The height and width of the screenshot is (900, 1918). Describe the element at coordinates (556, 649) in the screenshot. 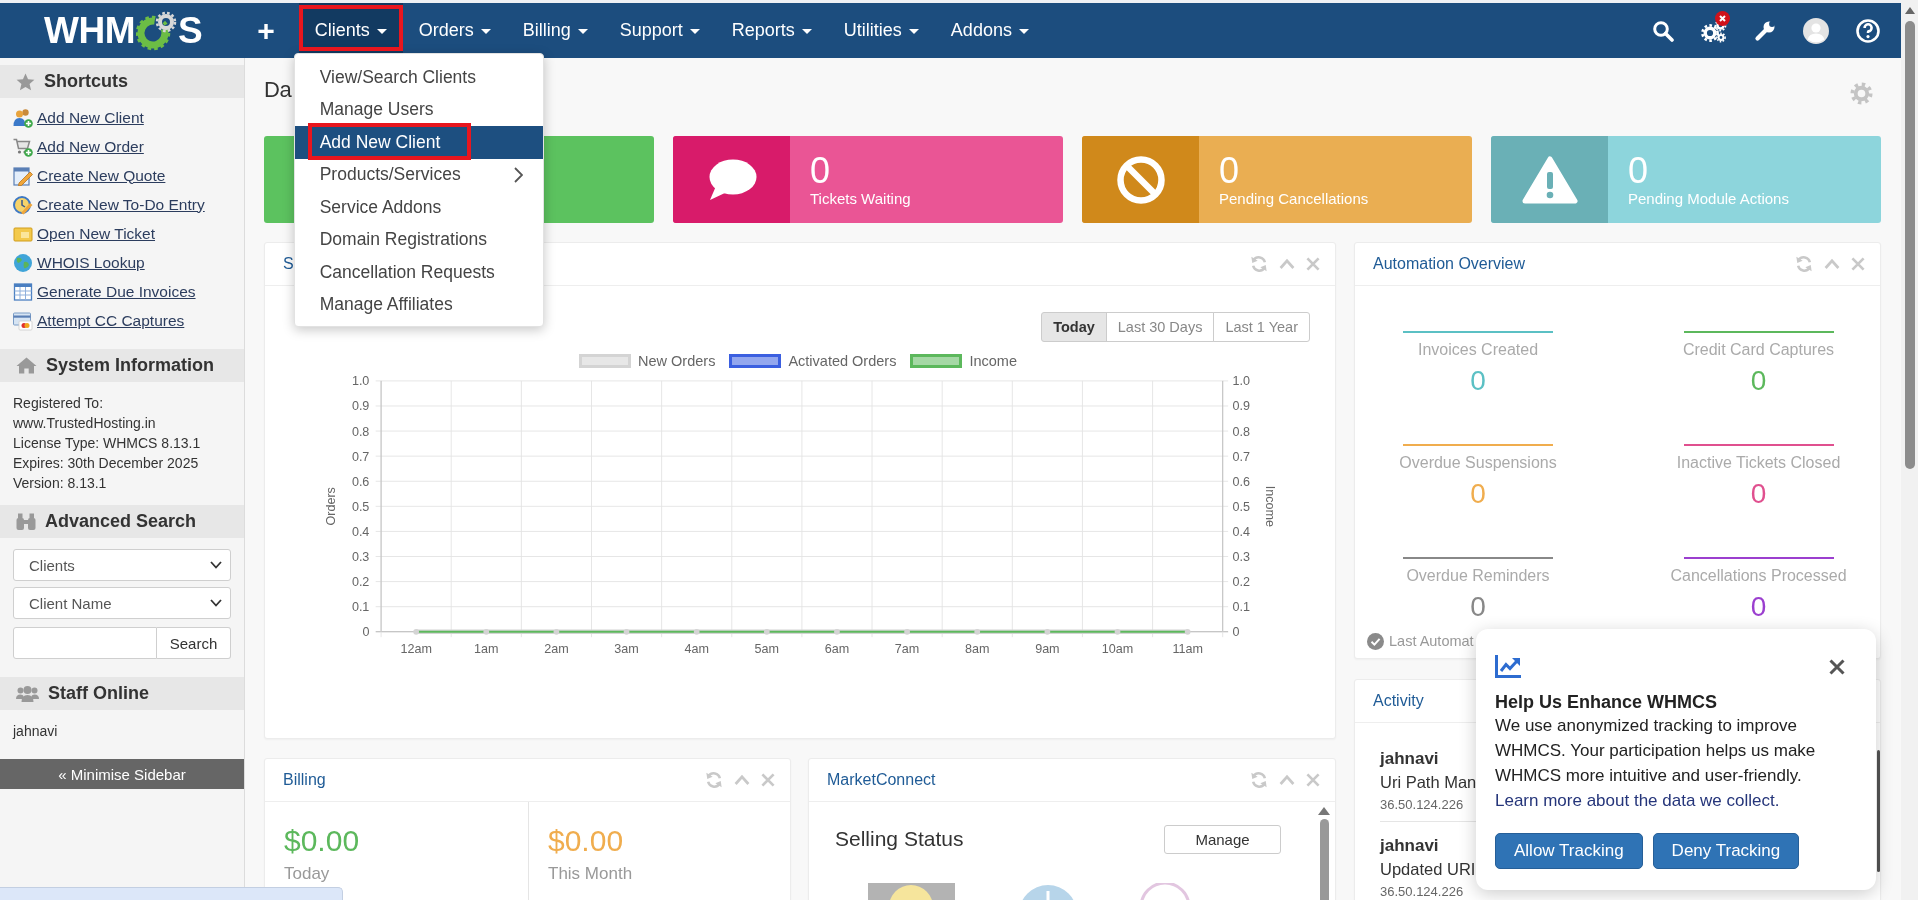

I see `category-label: 2am` at that location.